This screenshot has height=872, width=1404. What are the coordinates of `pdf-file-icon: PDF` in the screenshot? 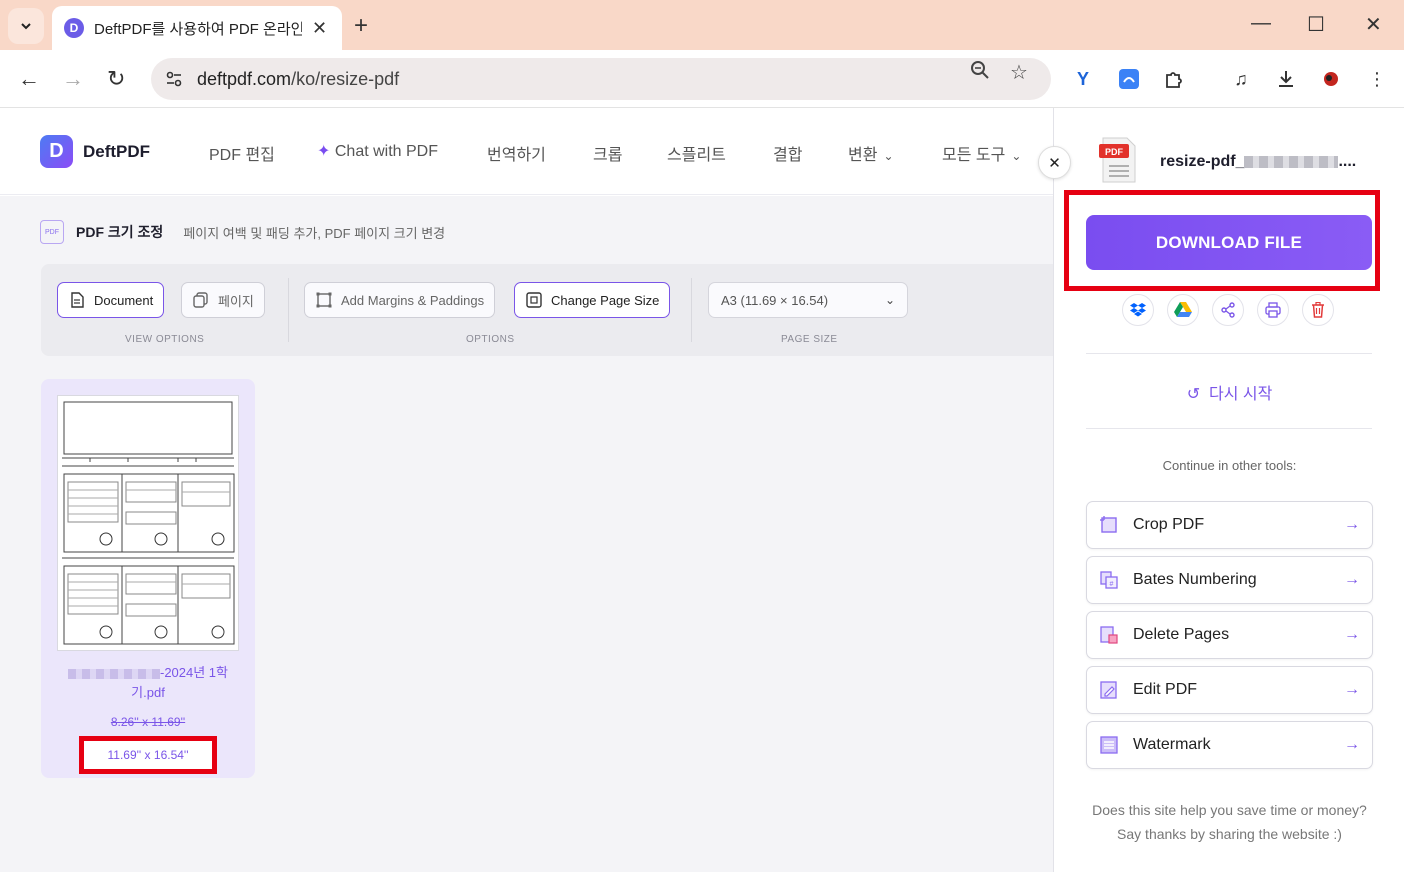 It's located at (52, 232).